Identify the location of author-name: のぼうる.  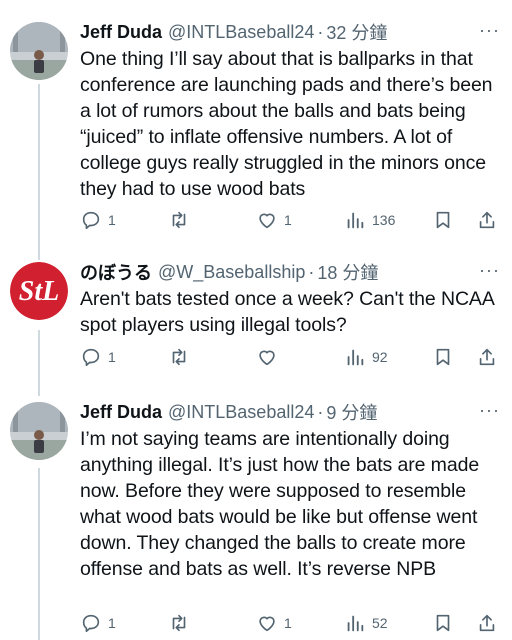
(116, 272).